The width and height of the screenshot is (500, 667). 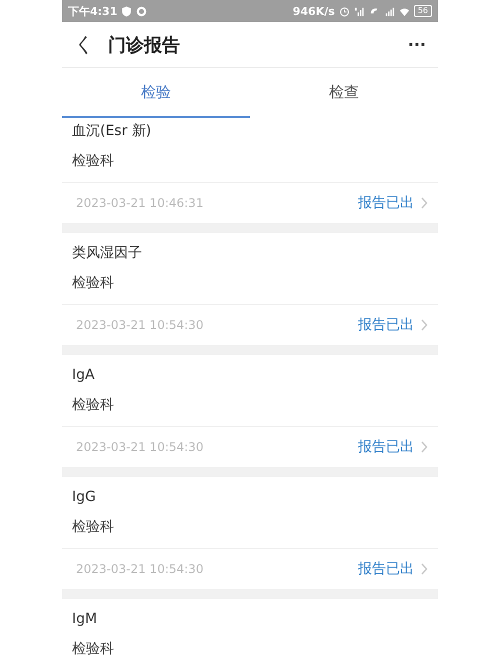 What do you see at coordinates (313, 11) in the screenshot?
I see `network-speed: 946K/s` at bounding box center [313, 11].